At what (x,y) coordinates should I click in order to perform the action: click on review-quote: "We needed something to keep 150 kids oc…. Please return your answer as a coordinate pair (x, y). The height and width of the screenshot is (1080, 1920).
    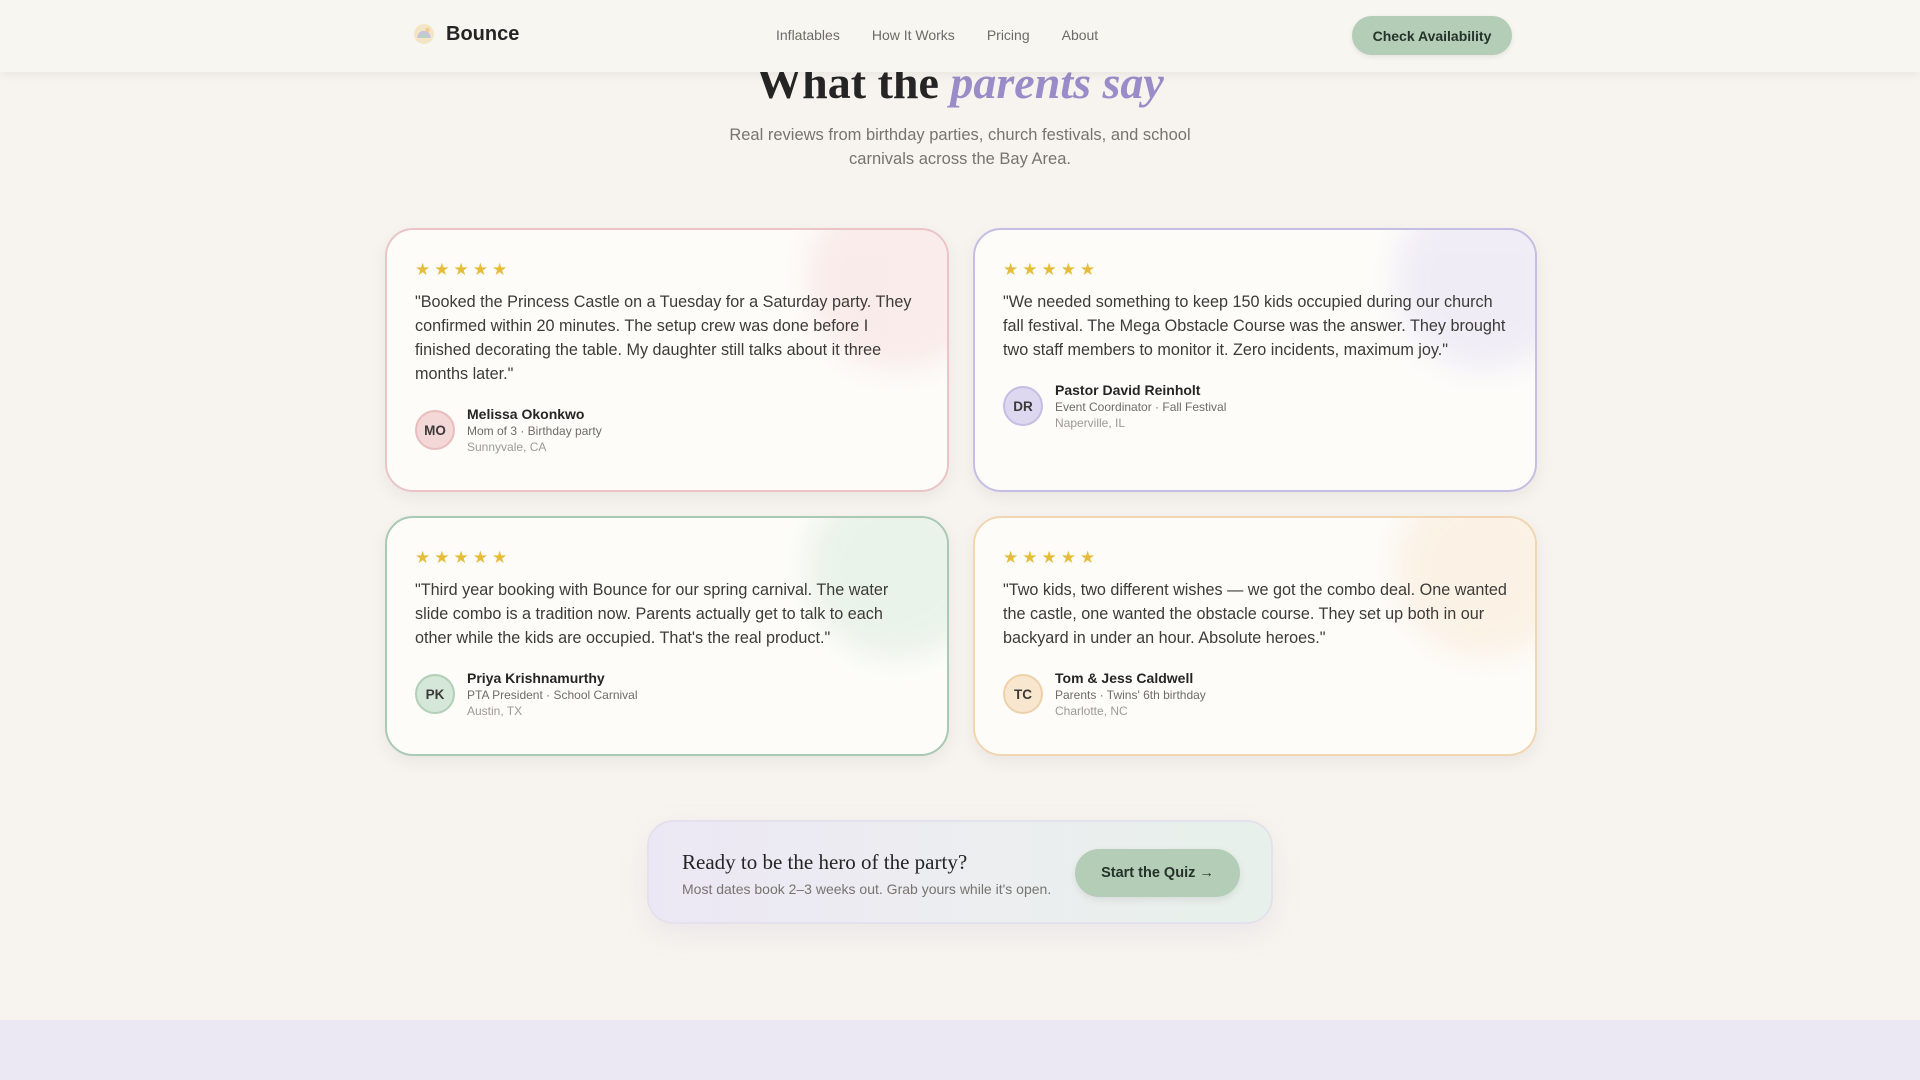
    Looking at the image, I should click on (1254, 326).